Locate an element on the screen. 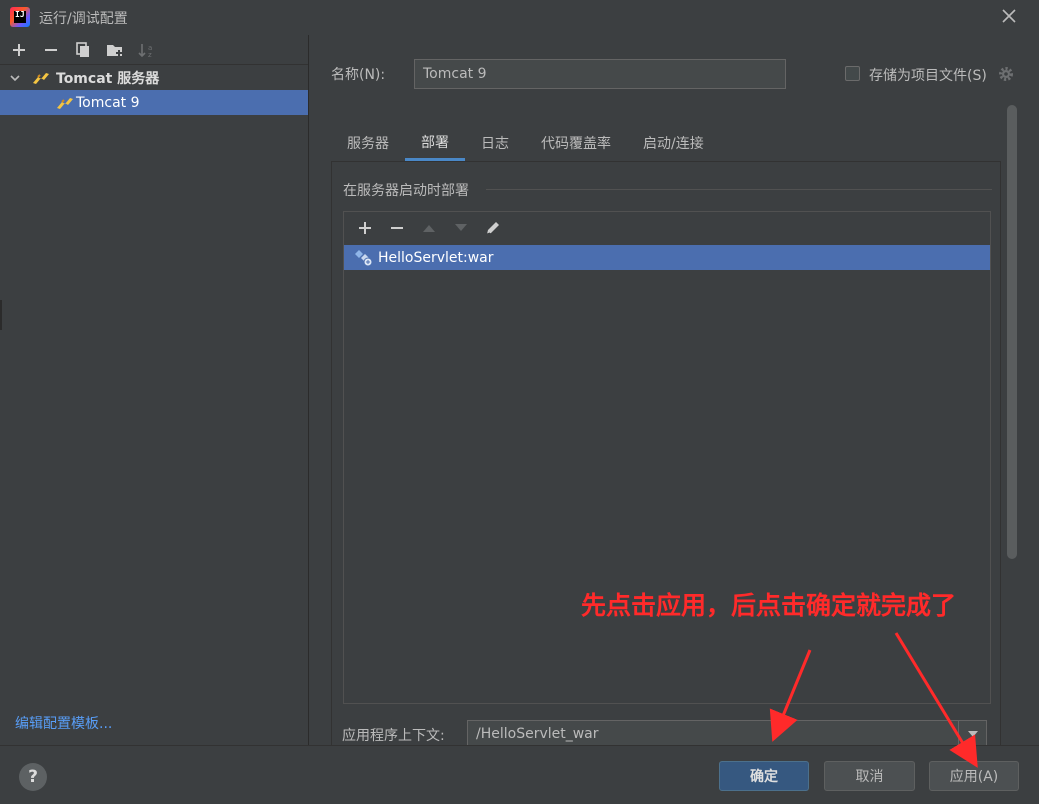 Image resolution: width=1039 pixels, height=804 pixels. close-icon is located at coordinates (1009, 16).